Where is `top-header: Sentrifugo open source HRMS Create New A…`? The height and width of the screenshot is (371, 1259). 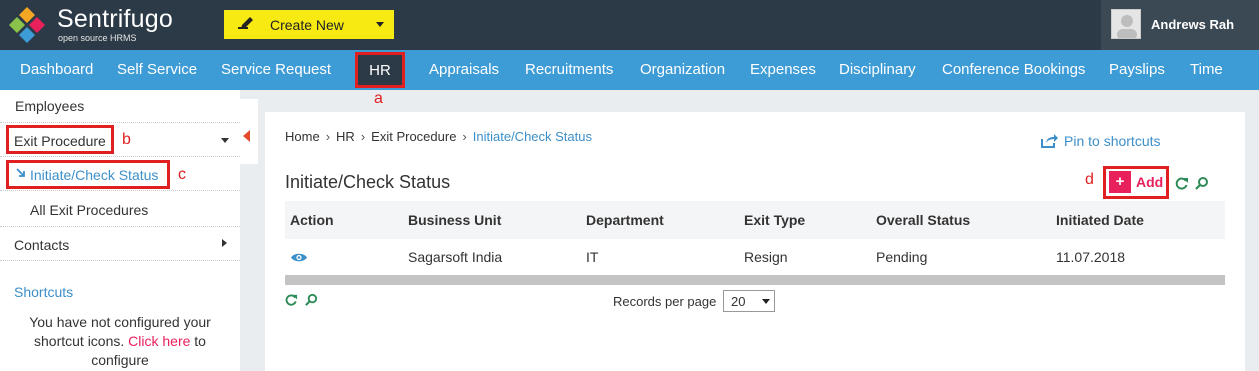
top-header: Sentrifugo open source HRMS Create New A… is located at coordinates (629, 25).